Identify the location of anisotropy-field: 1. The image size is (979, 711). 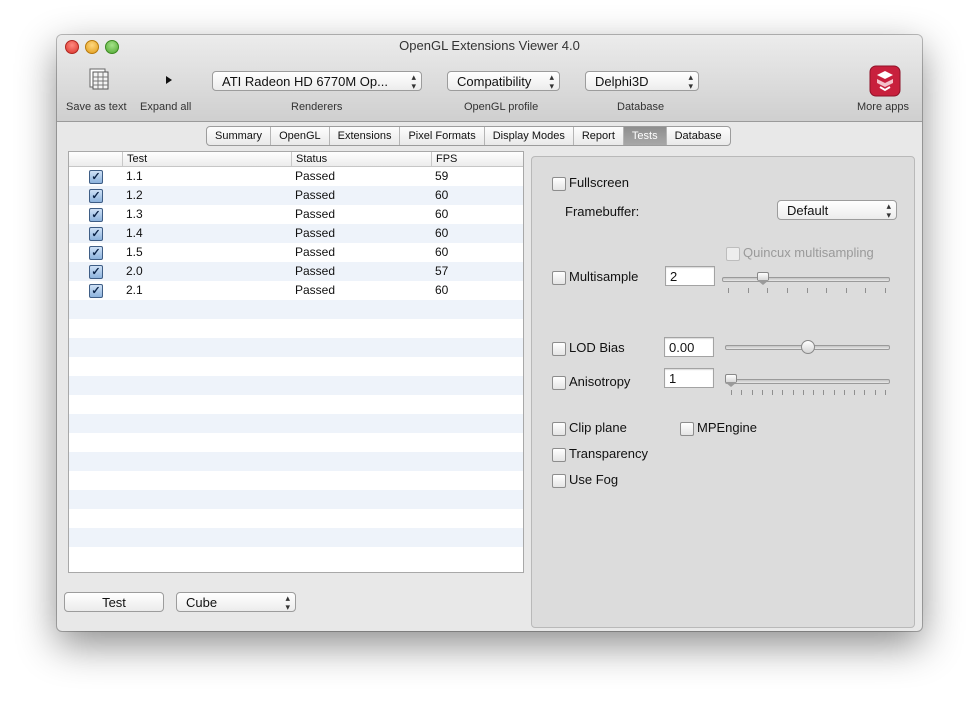
(689, 378).